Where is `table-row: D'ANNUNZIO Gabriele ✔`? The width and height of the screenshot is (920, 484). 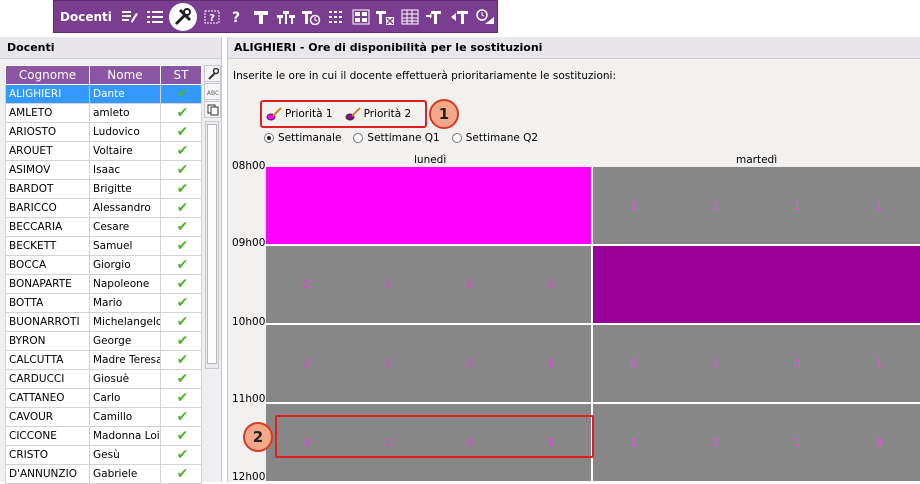 table-row: D'ANNUNZIO Gabriele ✔ is located at coordinates (103, 474).